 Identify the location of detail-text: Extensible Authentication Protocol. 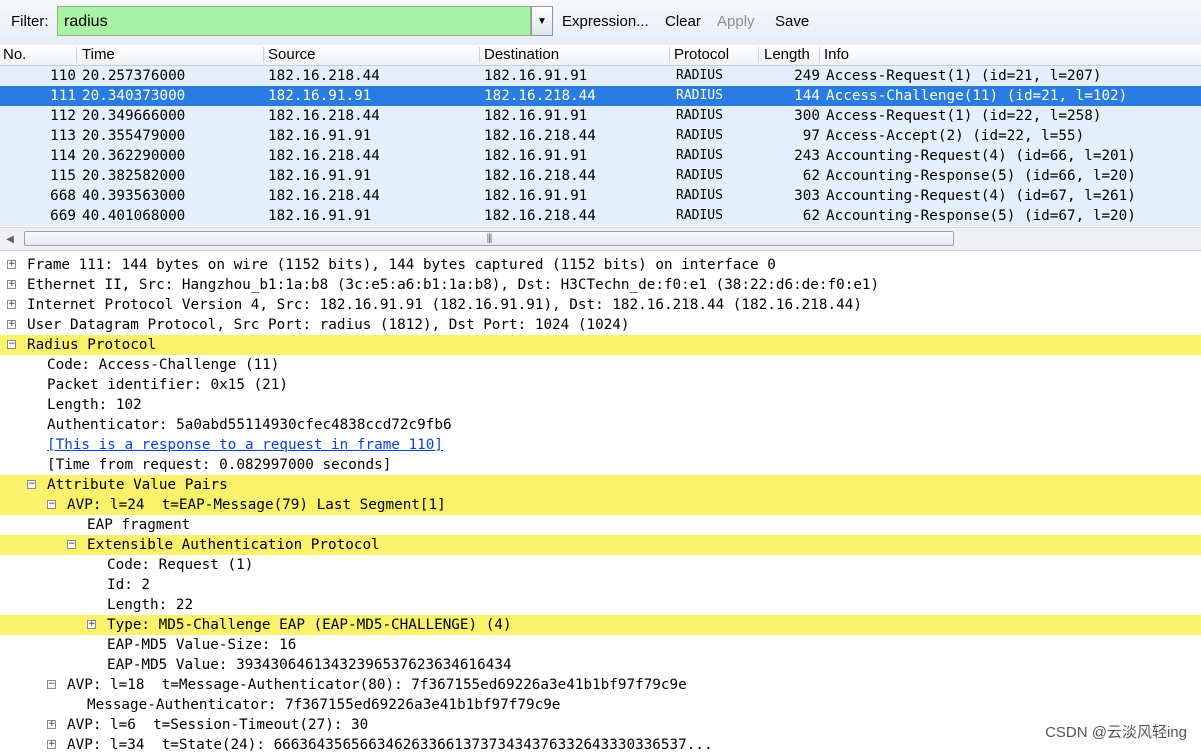
(233, 545).